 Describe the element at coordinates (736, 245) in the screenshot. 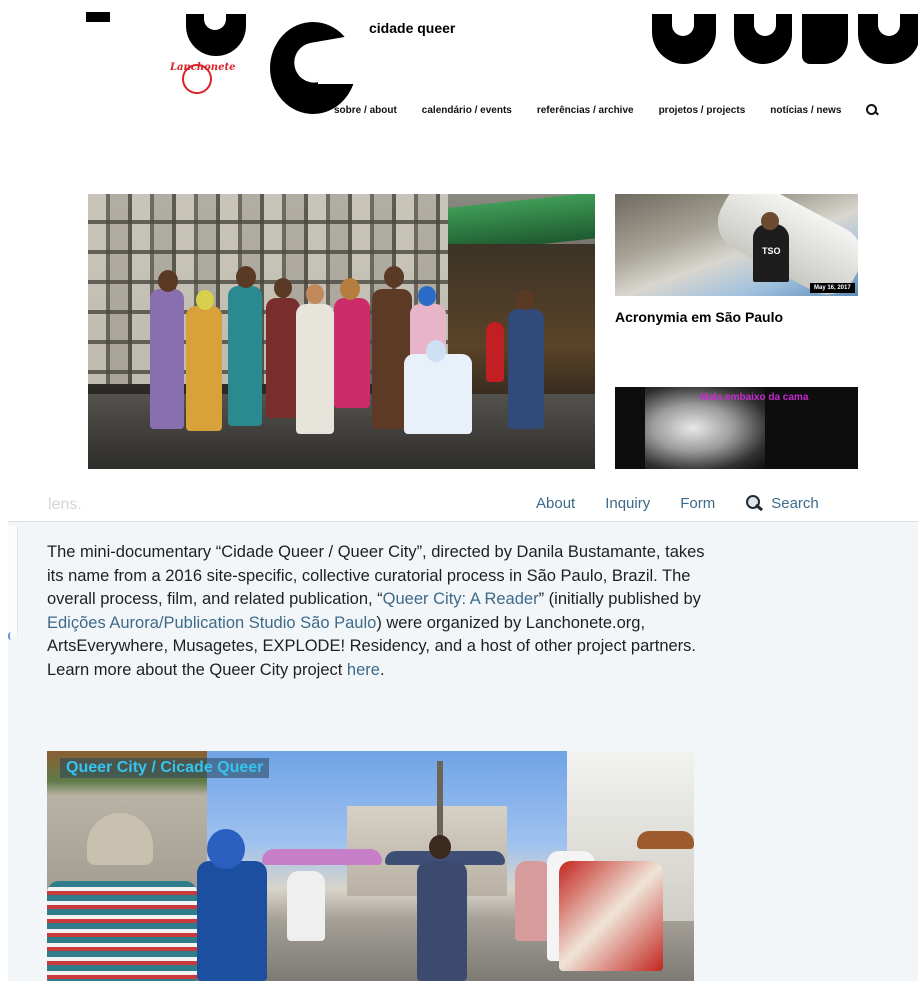

I see `post-thumbnail-acronymia: TSO` at that location.